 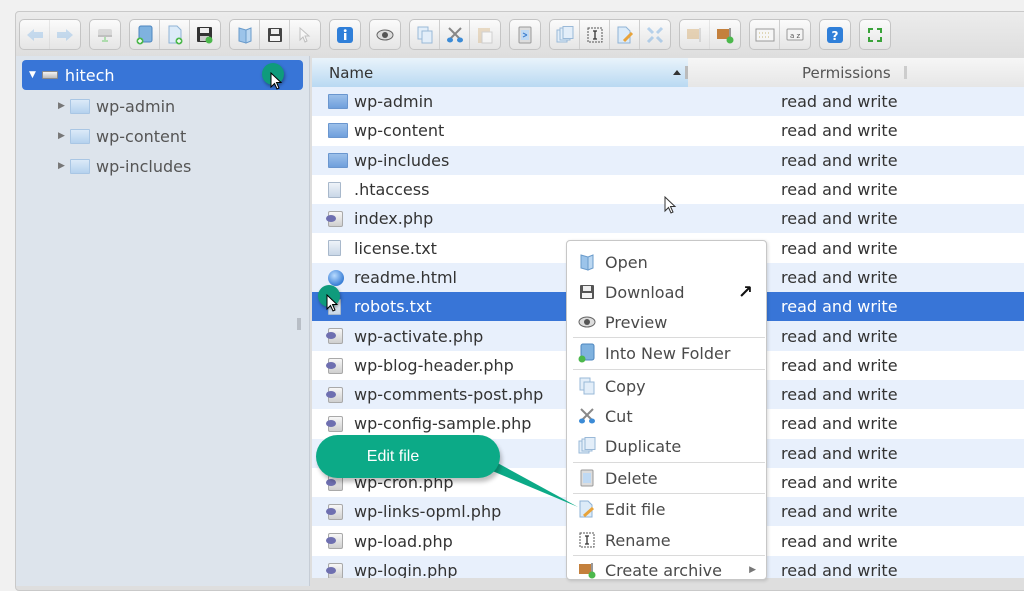 I want to click on tree-item-wp-content: ▶ wp-content, so click(x=101, y=136).